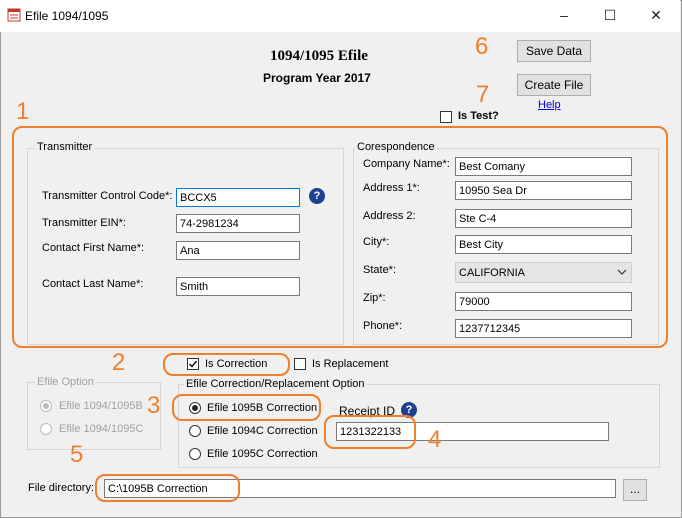 The width and height of the screenshot is (682, 518). I want to click on annotation-number-6: 6, so click(482, 46).